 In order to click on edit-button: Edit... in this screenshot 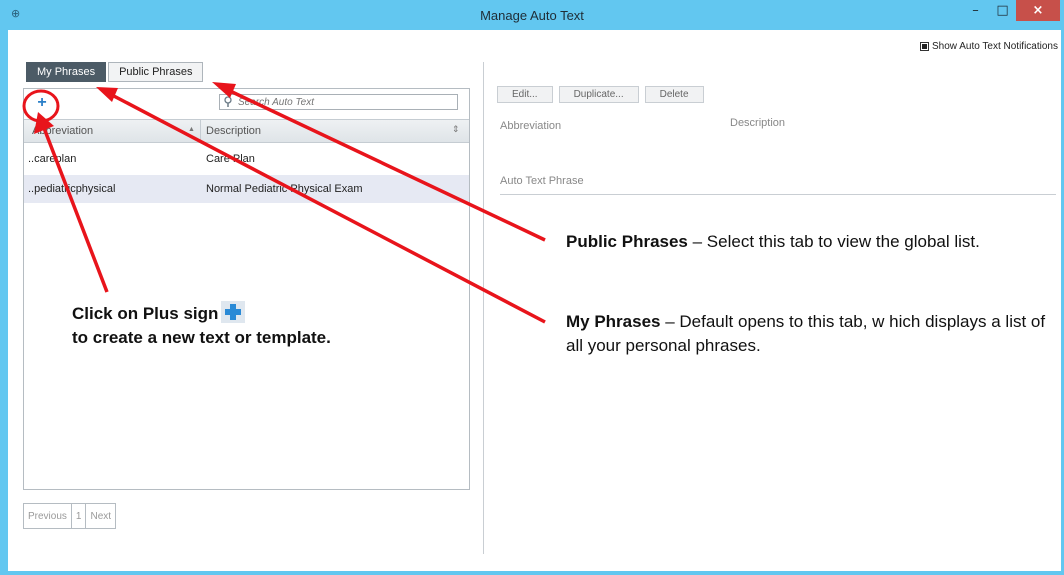, I will do `click(525, 94)`.